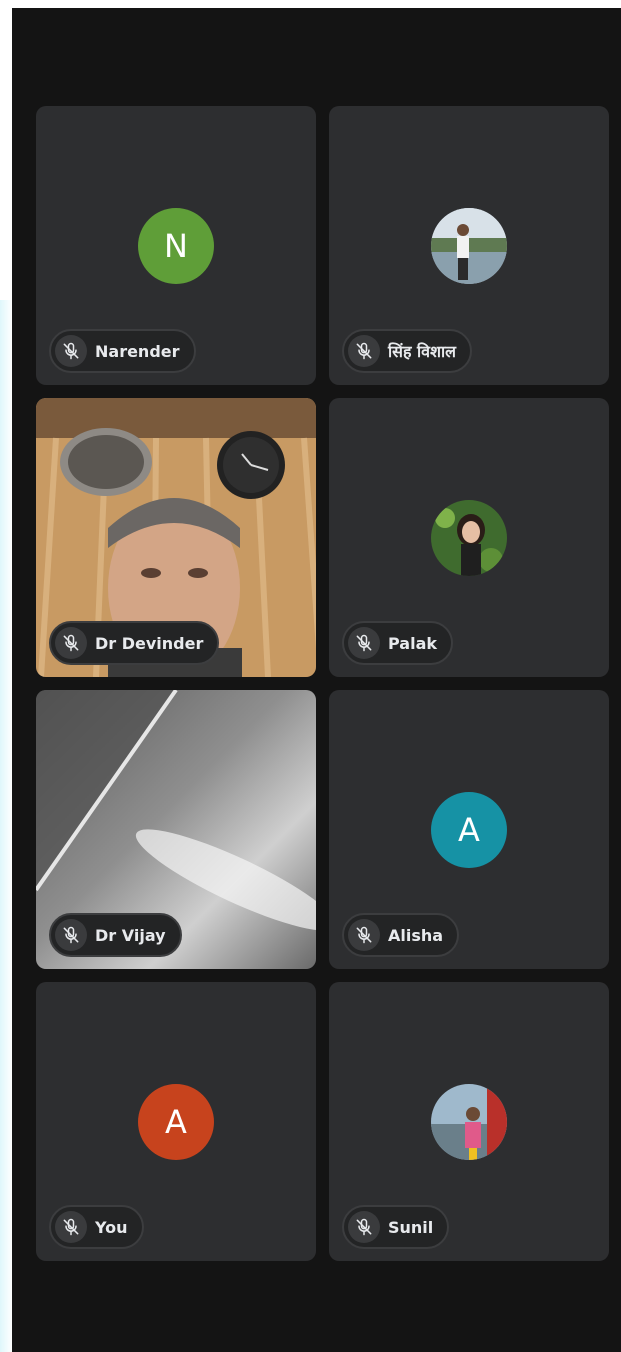 This screenshot has width=621, height=1352. I want to click on name-pill: सिंह विशाल, so click(407, 351).